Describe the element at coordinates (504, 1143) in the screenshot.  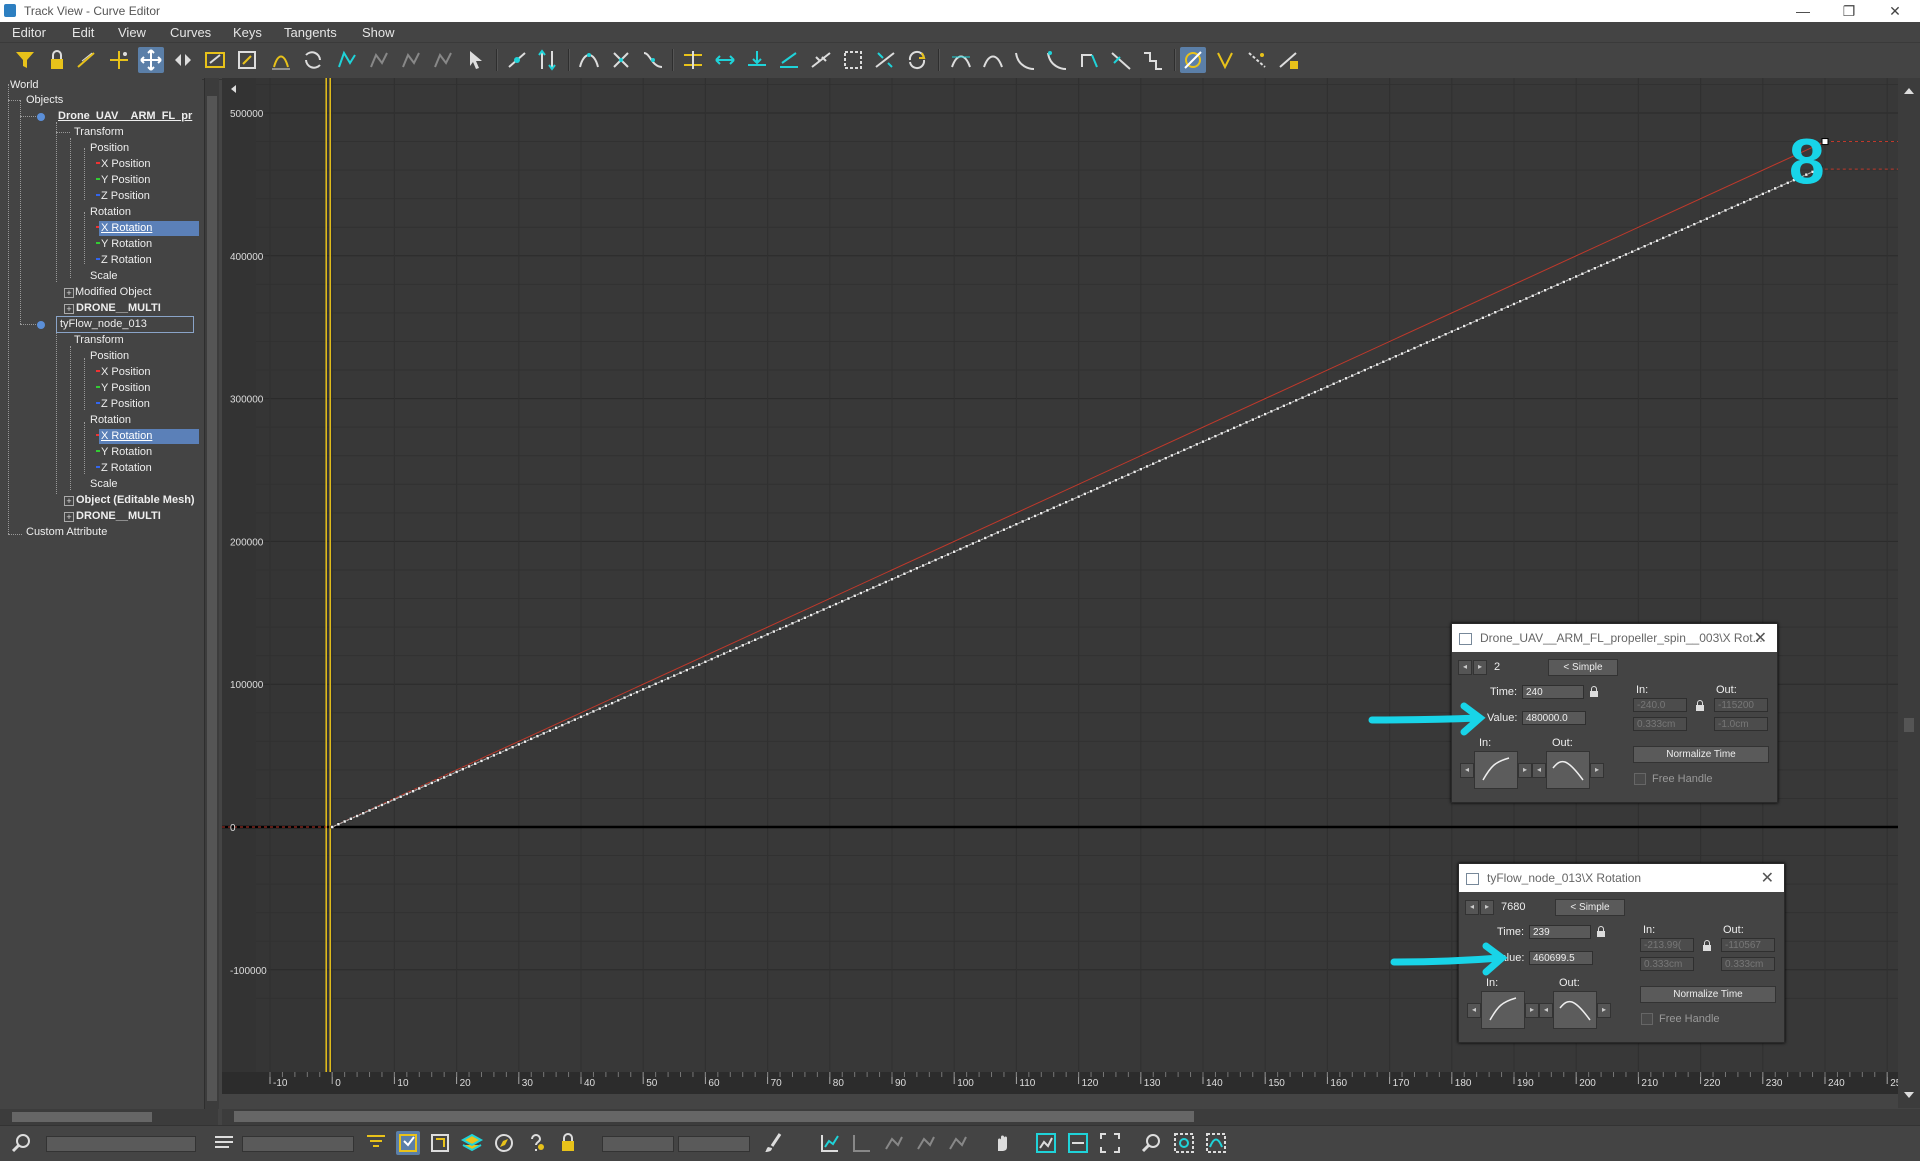
I see `compass-icon` at that location.